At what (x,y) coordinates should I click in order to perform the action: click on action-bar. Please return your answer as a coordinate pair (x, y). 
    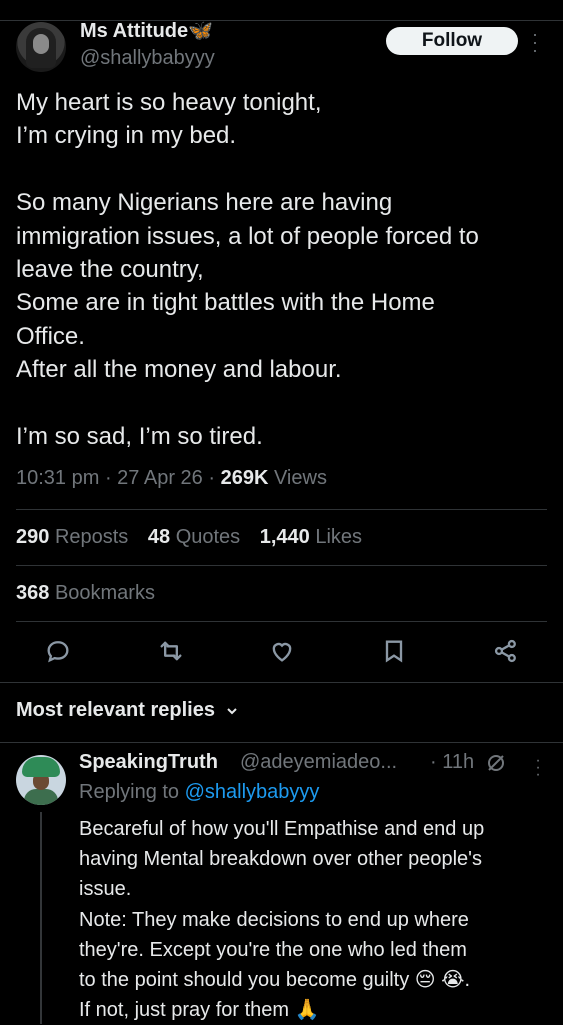
    Looking at the image, I should click on (281, 652).